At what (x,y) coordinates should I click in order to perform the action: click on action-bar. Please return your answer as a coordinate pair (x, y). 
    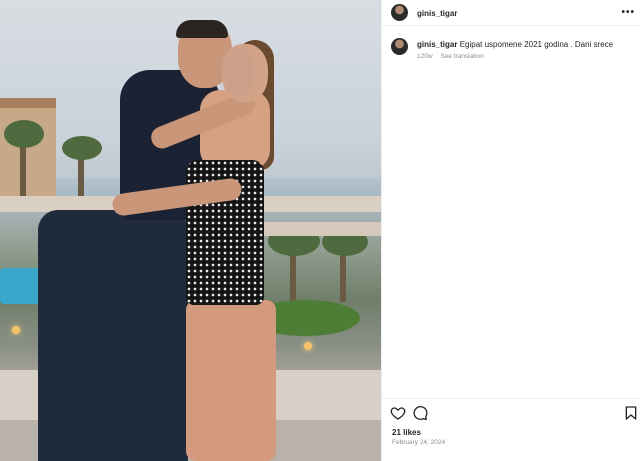
    Looking at the image, I should click on (511, 412).